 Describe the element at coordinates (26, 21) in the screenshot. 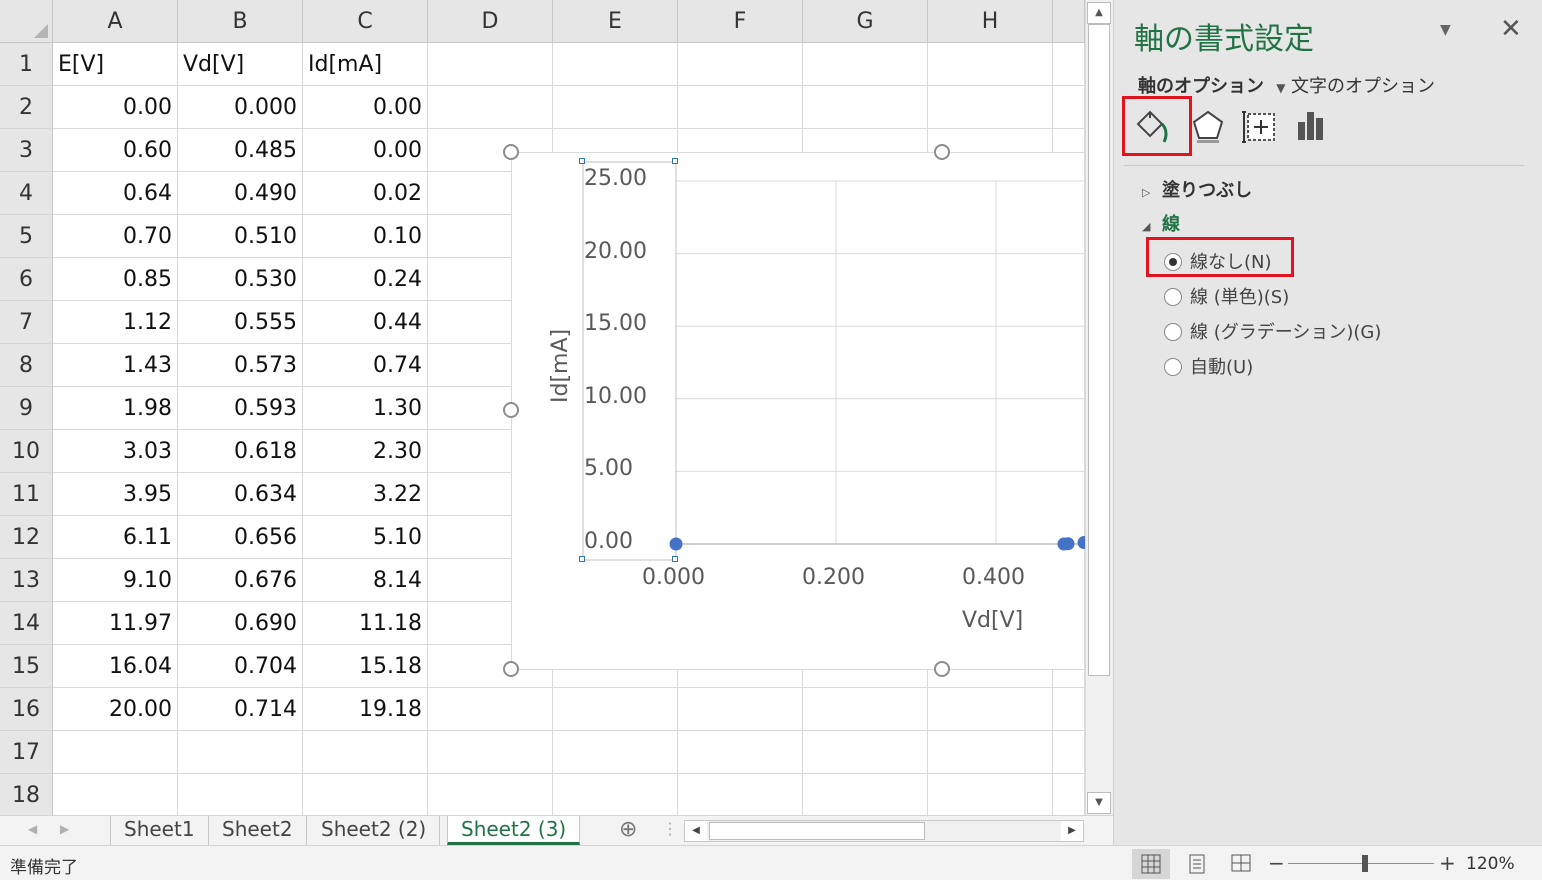

I see `select-all-corner` at that location.